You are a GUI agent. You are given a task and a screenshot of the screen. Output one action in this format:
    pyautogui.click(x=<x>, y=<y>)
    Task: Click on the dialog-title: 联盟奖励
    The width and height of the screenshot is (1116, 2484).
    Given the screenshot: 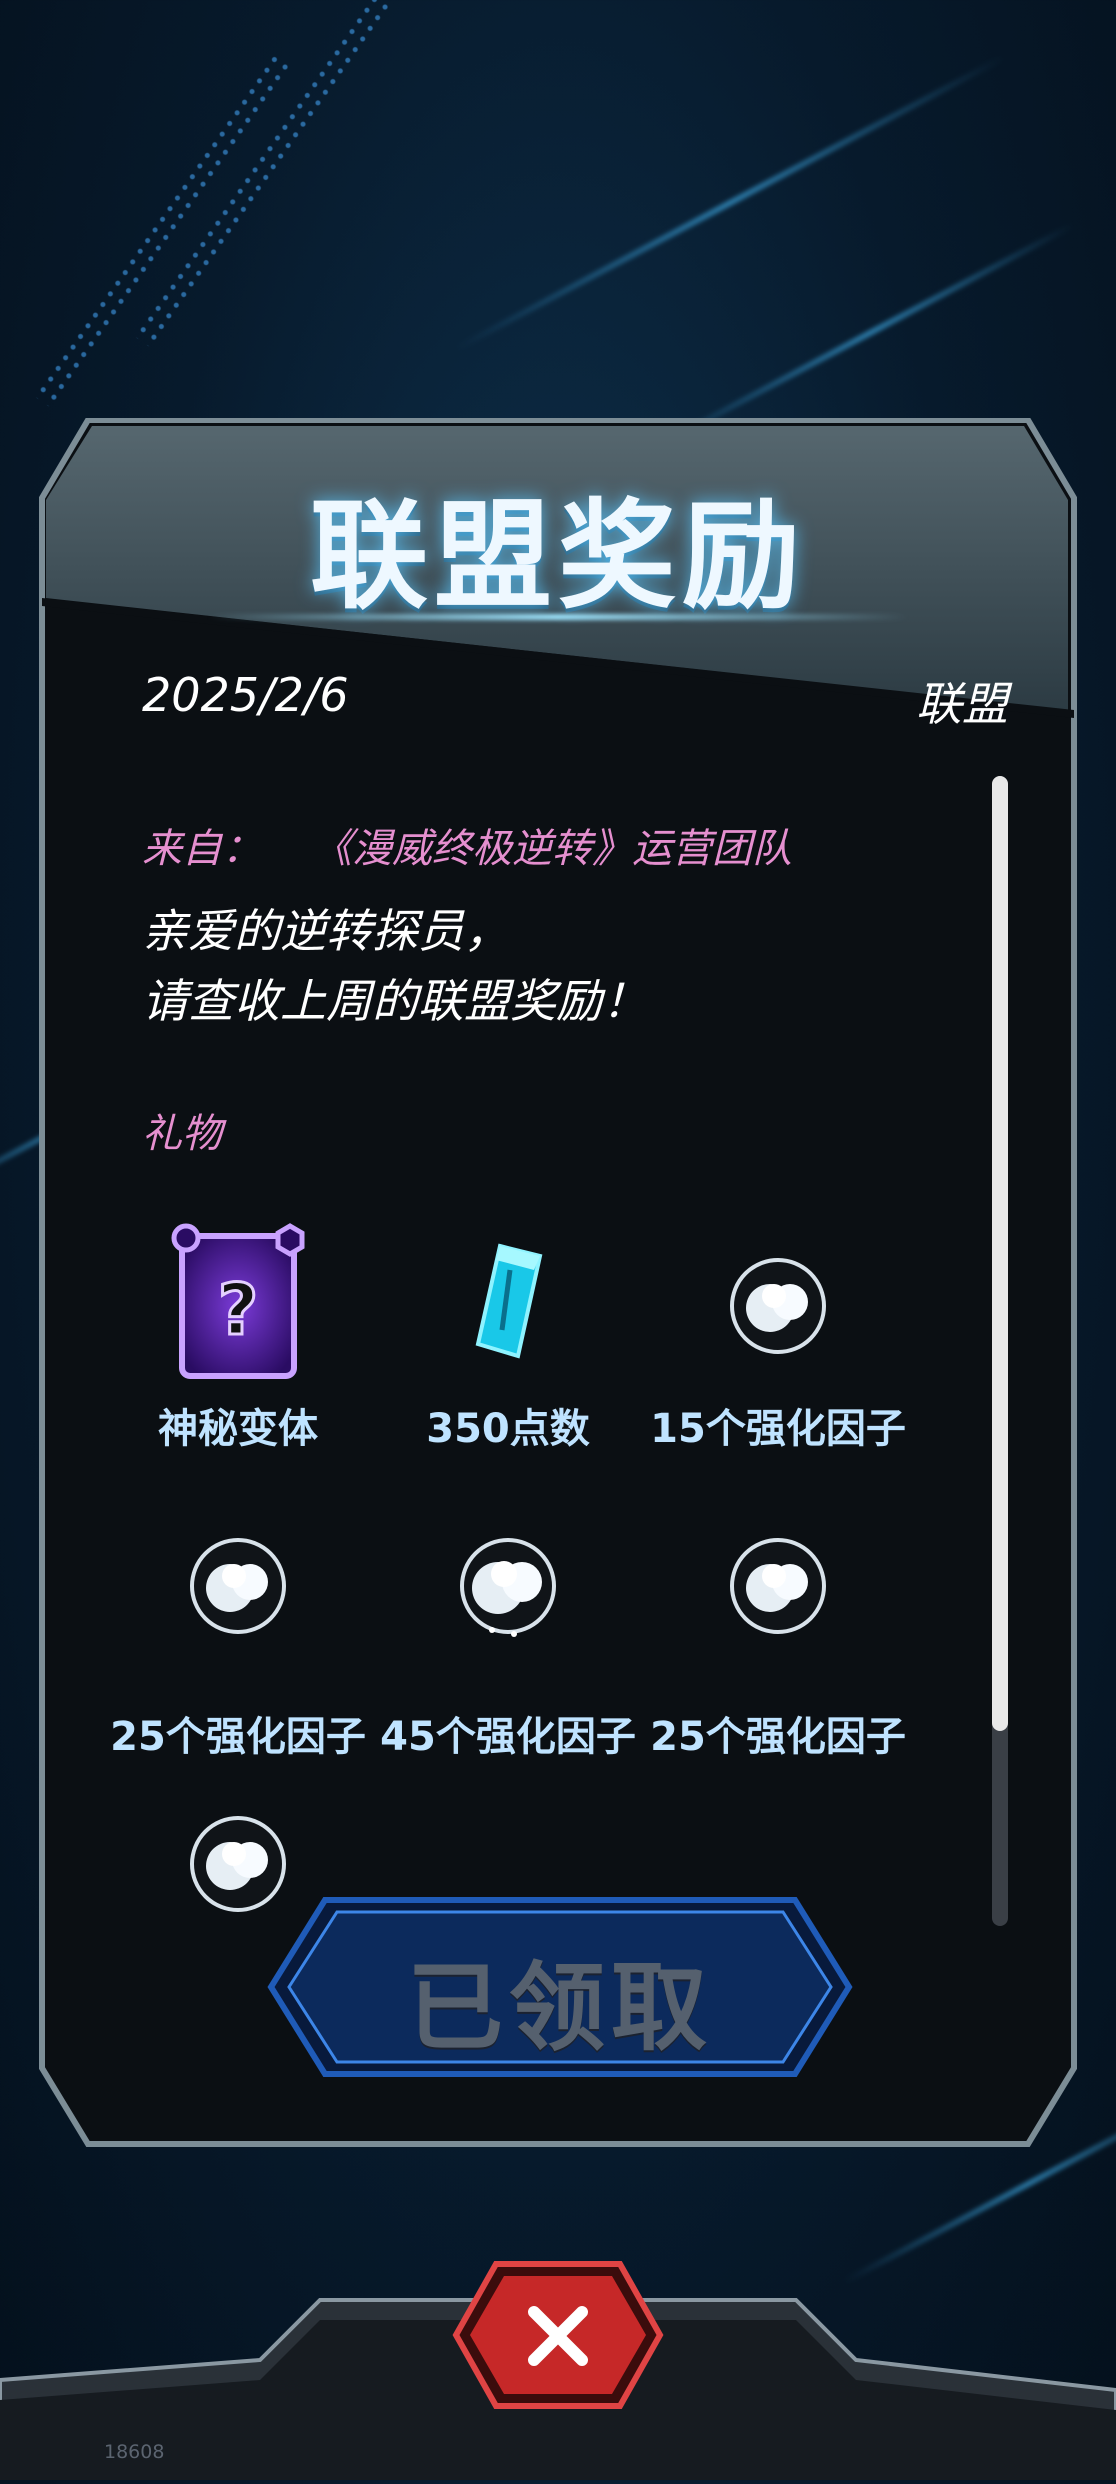 What is the action you would take?
    pyautogui.click(x=557, y=556)
    